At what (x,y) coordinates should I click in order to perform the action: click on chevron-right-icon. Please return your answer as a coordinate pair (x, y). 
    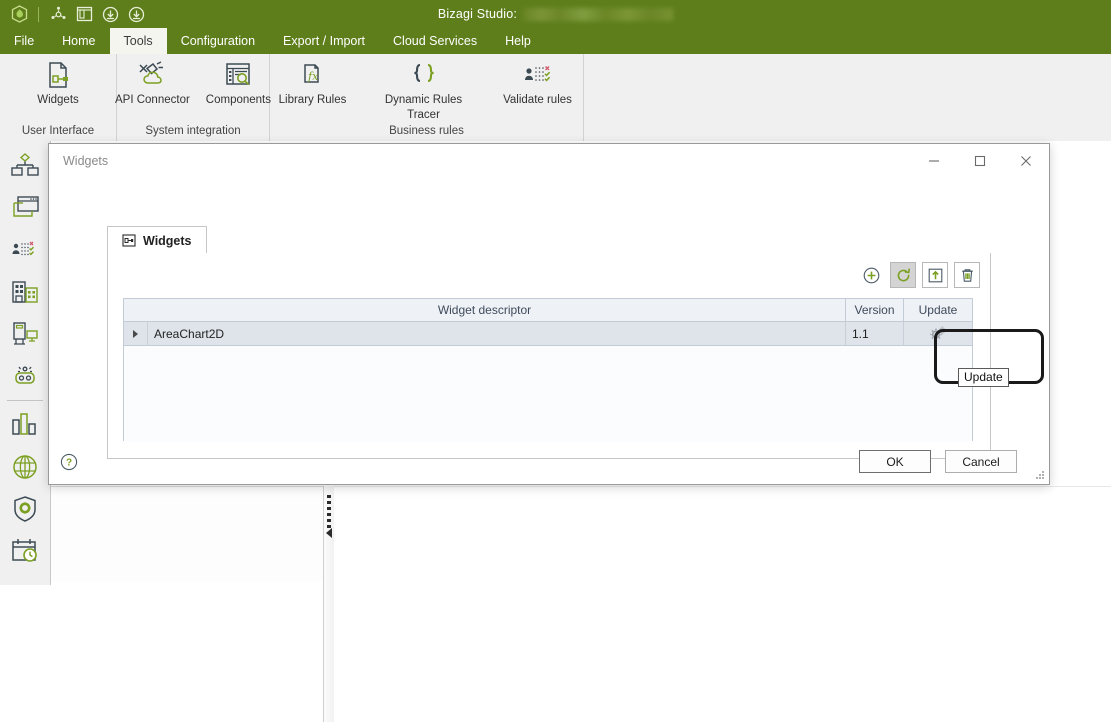
    Looking at the image, I should click on (135, 333).